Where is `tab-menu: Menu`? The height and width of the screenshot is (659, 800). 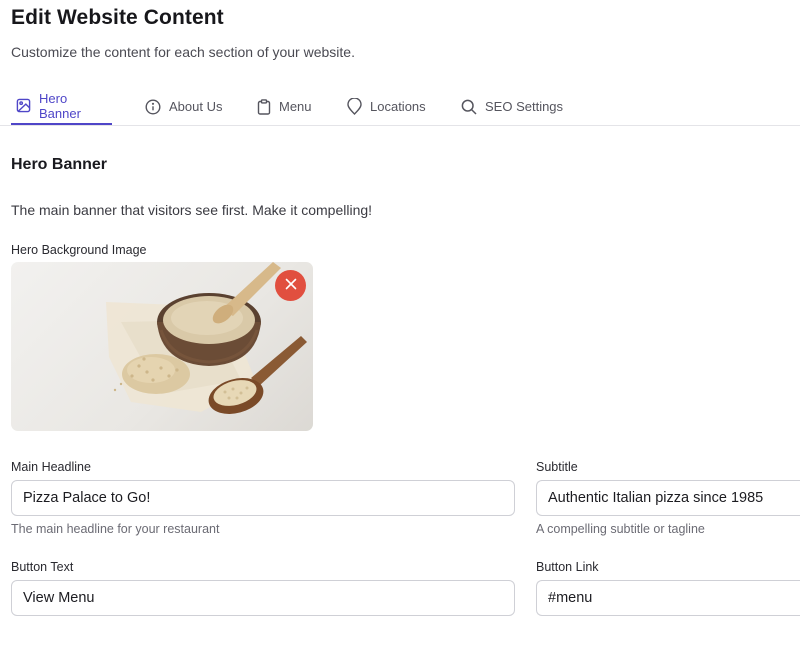
tab-menu: Menu is located at coordinates (284, 106).